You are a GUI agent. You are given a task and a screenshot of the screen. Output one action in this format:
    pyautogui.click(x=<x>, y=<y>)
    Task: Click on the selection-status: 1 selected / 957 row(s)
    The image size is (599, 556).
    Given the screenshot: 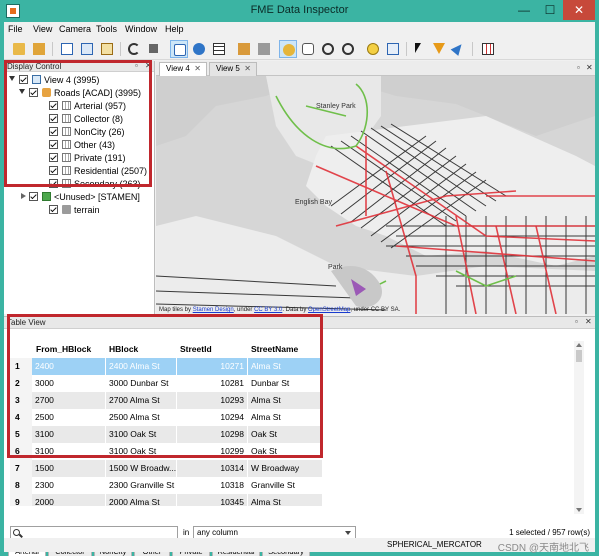 What is the action you would take?
    pyautogui.click(x=549, y=532)
    